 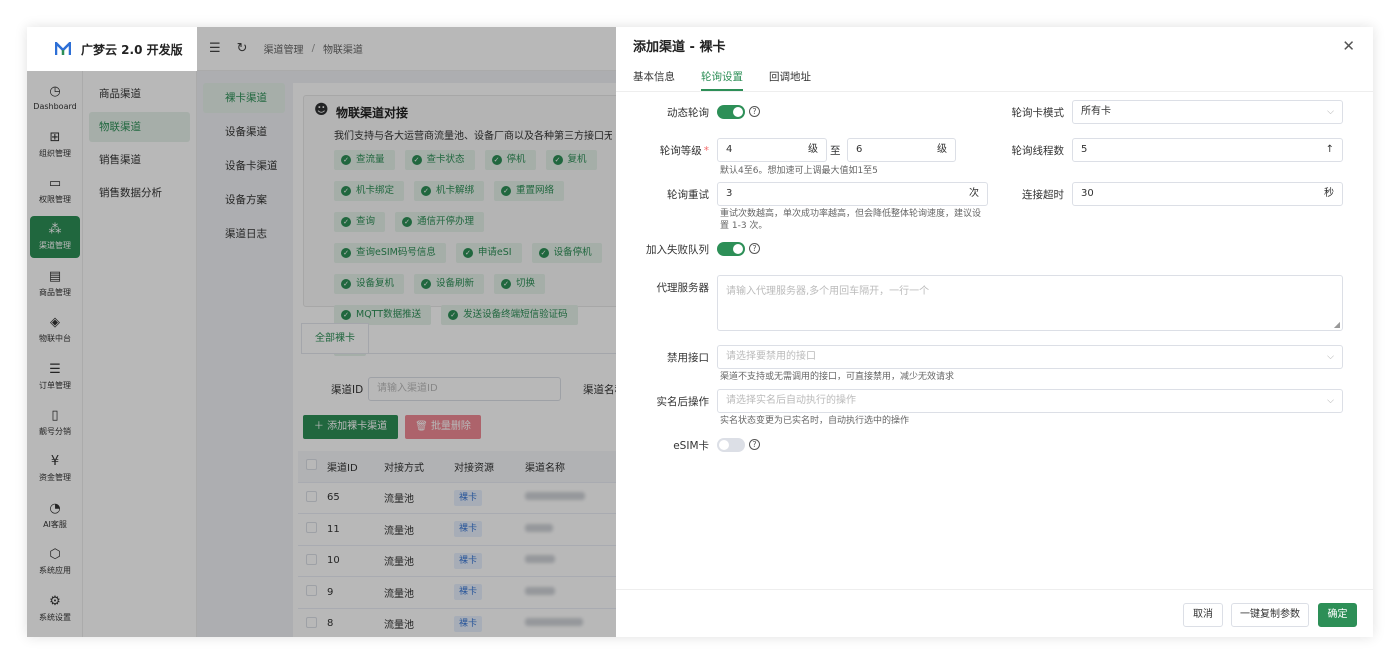 What do you see at coordinates (1038, 151) in the screenshot?
I see `poll-threads-label: 轮询线程数` at bounding box center [1038, 151].